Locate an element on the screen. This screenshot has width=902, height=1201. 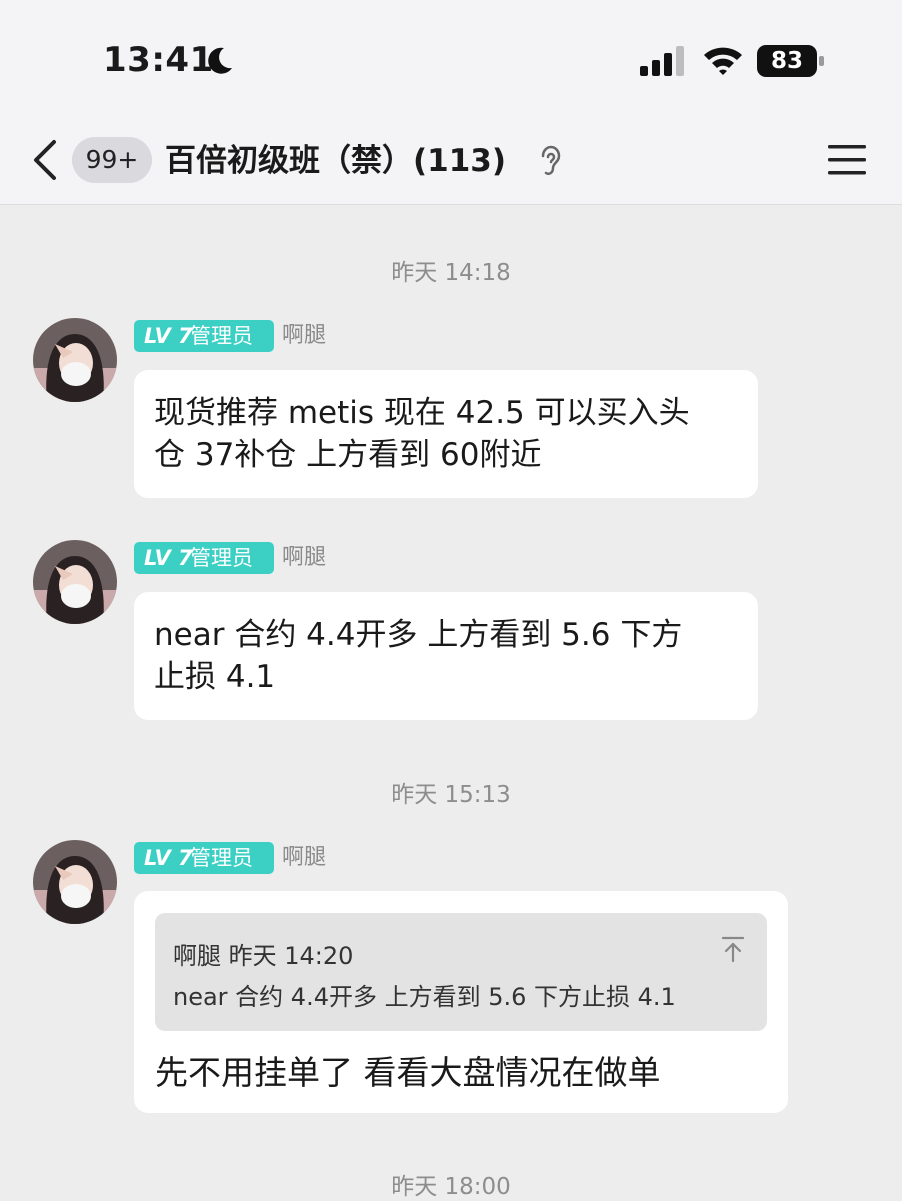
time-divider: 昨天 14:18 is located at coordinates (451, 273).